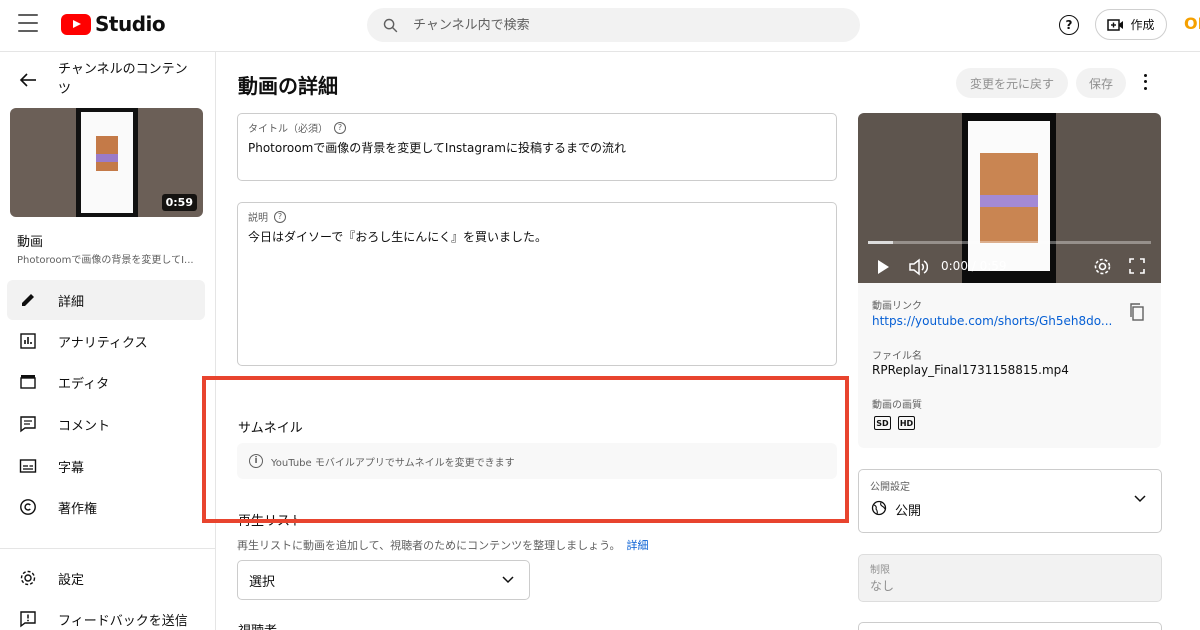  I want to click on editor-icon, so click(28, 382).